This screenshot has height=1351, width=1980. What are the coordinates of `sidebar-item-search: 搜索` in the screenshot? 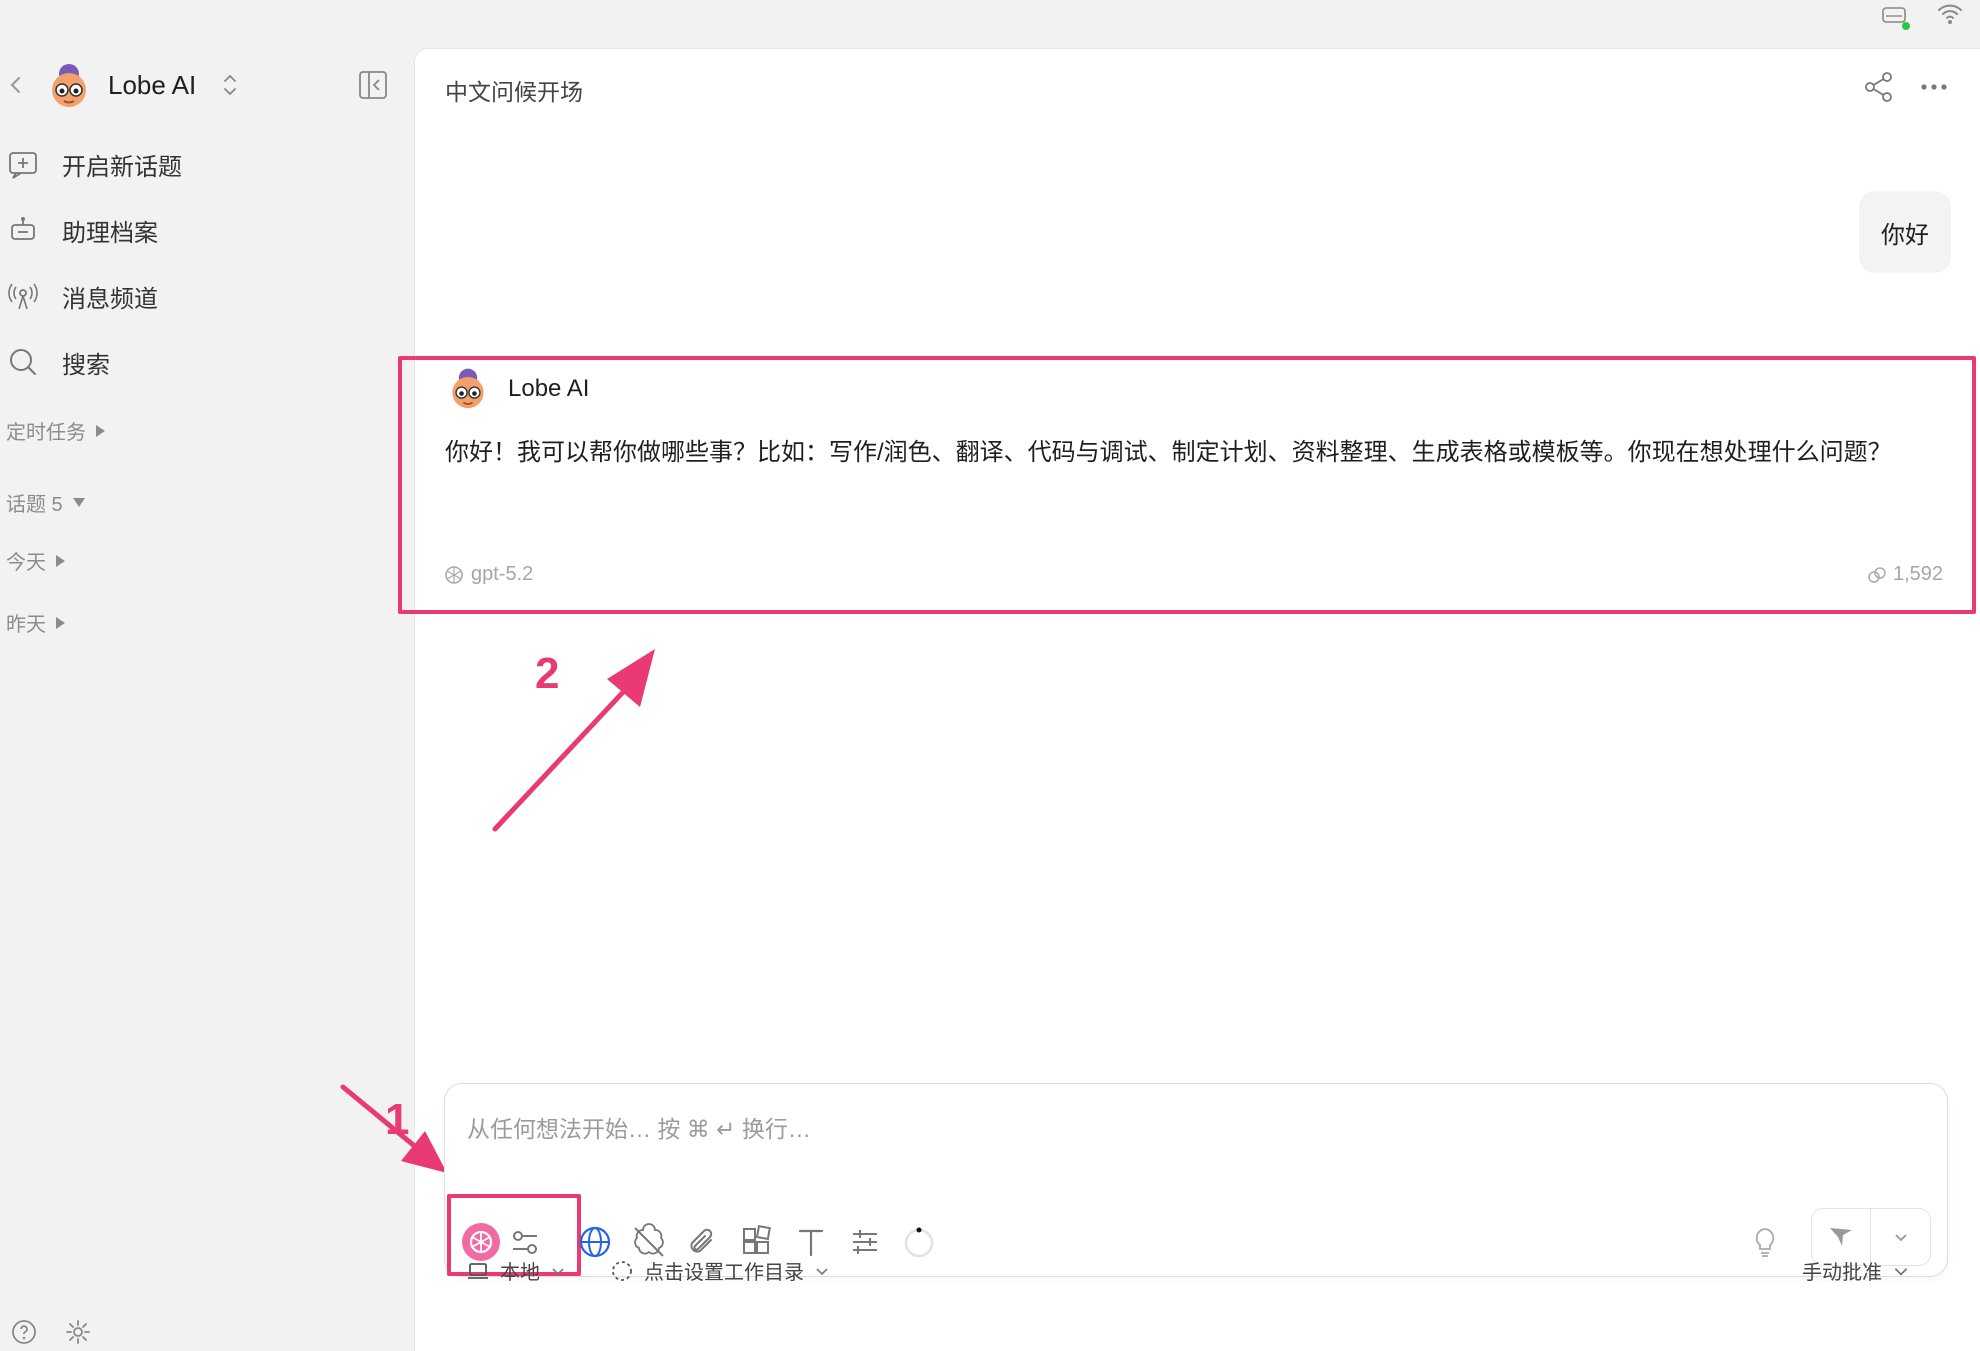 It's located at (200, 362).